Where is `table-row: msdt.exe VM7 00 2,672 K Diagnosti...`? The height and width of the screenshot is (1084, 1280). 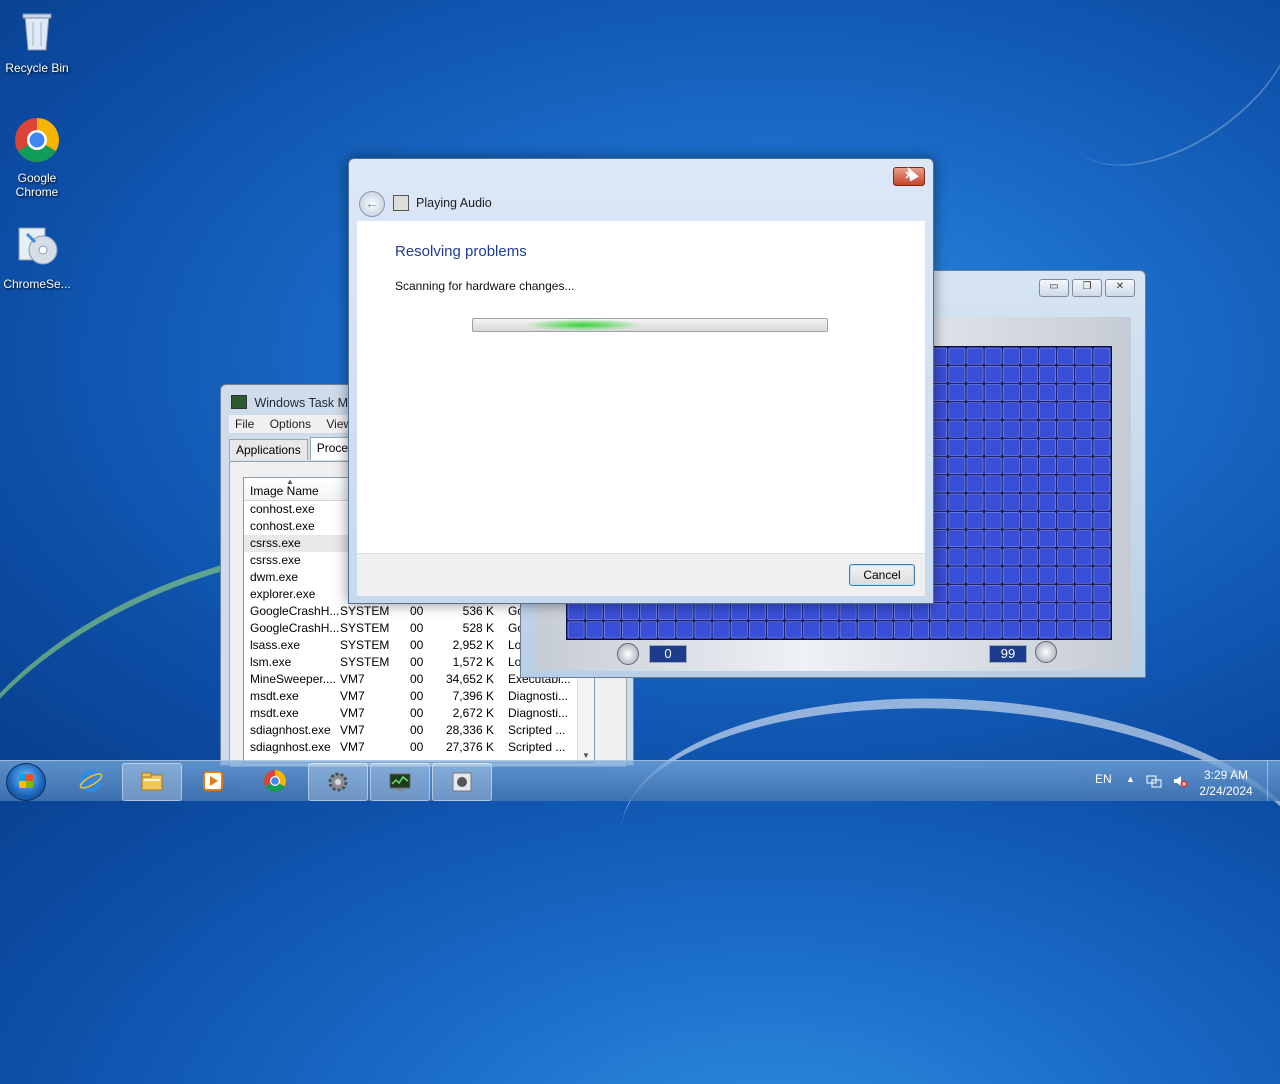
table-row: msdt.exe VM7 00 2,672 K Diagnosti... is located at coordinates (419, 713).